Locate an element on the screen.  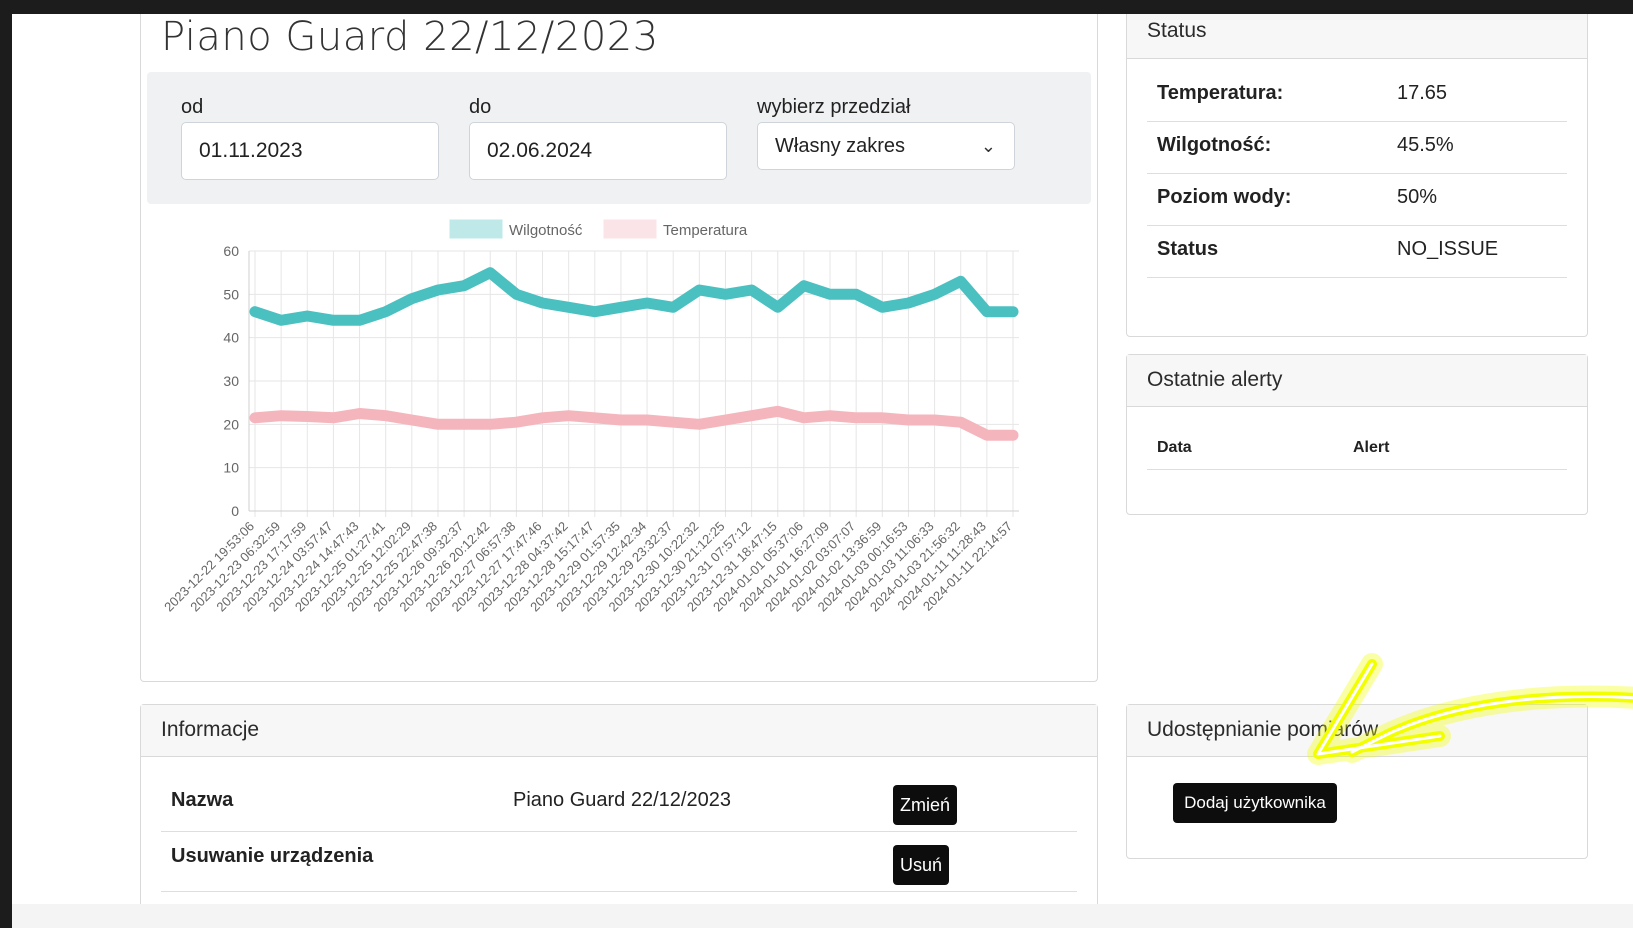
highlight-arrow-overlay is located at coordinates (1470, 709).